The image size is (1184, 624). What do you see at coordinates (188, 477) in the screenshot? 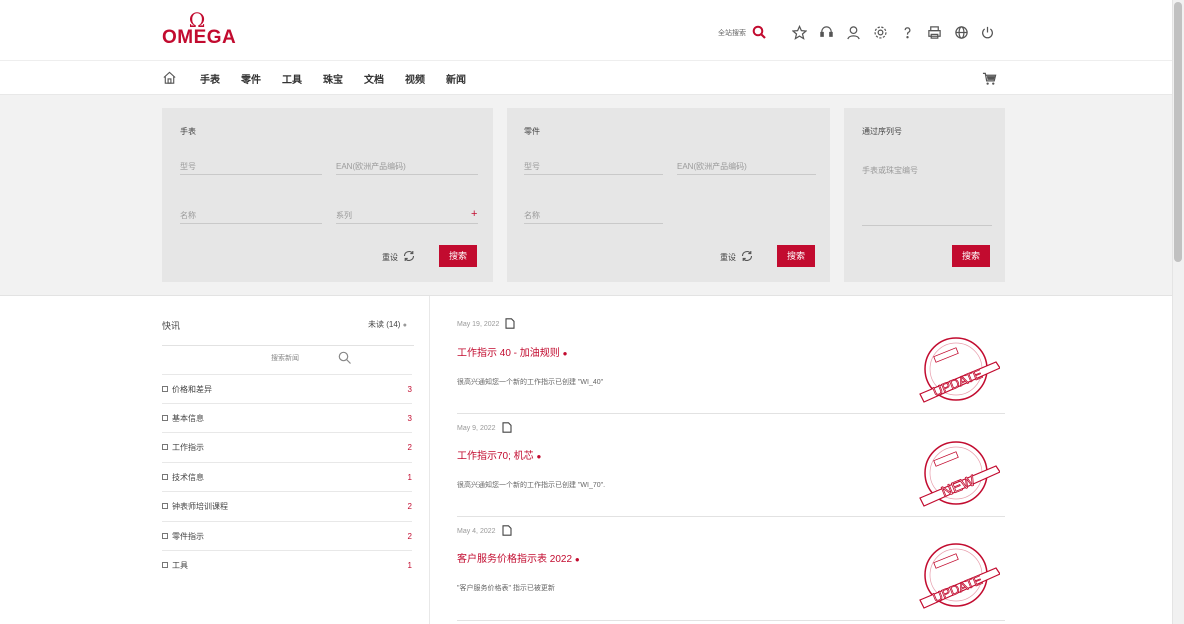
I see `category-label: 技术信息` at bounding box center [188, 477].